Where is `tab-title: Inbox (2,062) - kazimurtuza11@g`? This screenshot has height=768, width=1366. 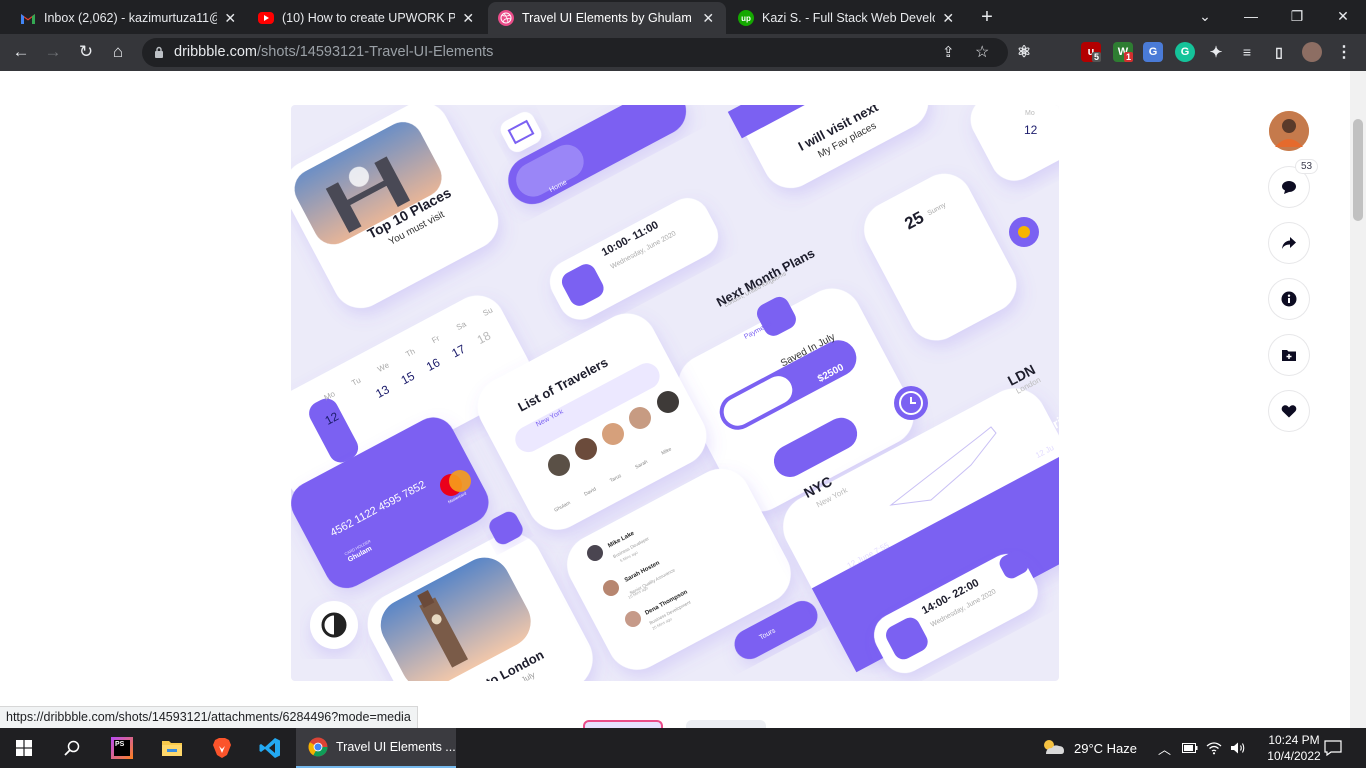
tab-title: Inbox (2,062) - kazimurtuza11@g is located at coordinates (130, 18).